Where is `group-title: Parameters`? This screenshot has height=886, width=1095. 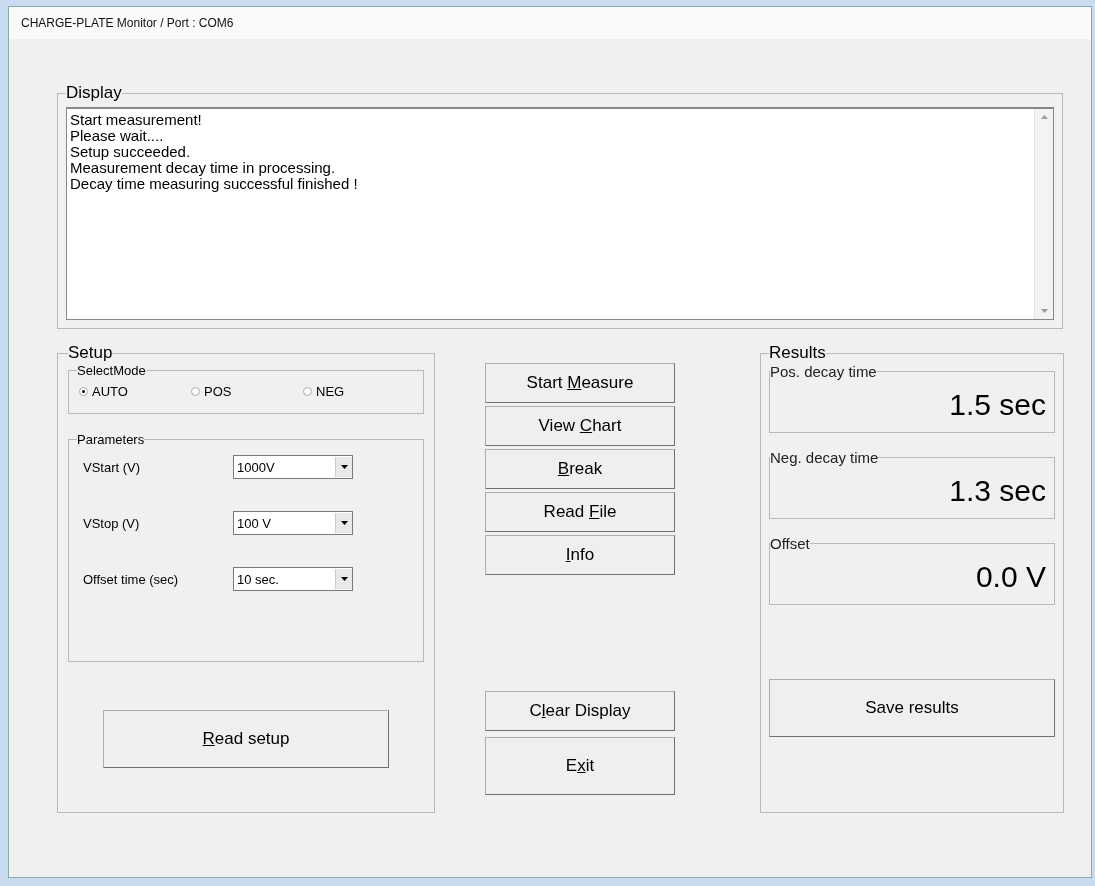 group-title: Parameters is located at coordinates (111, 439).